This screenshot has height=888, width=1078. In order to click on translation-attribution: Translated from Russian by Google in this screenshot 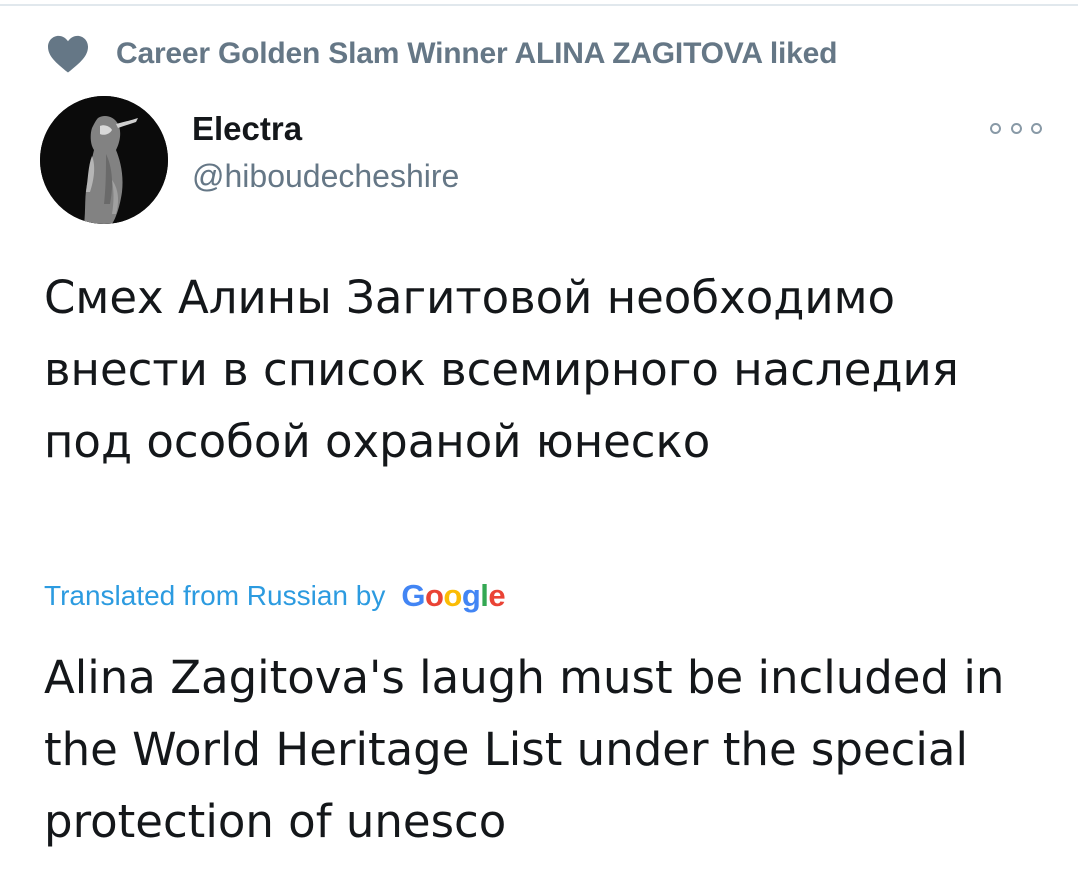, I will do `click(275, 596)`.